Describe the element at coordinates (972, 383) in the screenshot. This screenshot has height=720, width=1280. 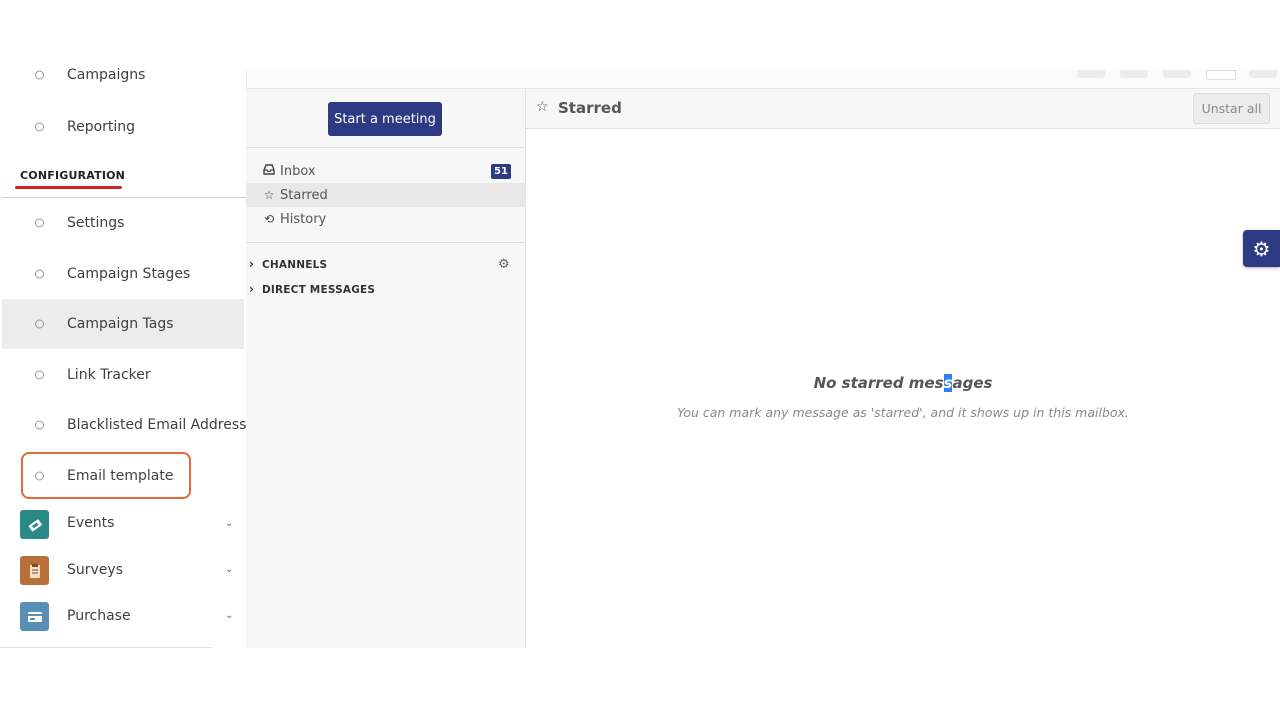
I see `empty-title-part: ages` at that location.